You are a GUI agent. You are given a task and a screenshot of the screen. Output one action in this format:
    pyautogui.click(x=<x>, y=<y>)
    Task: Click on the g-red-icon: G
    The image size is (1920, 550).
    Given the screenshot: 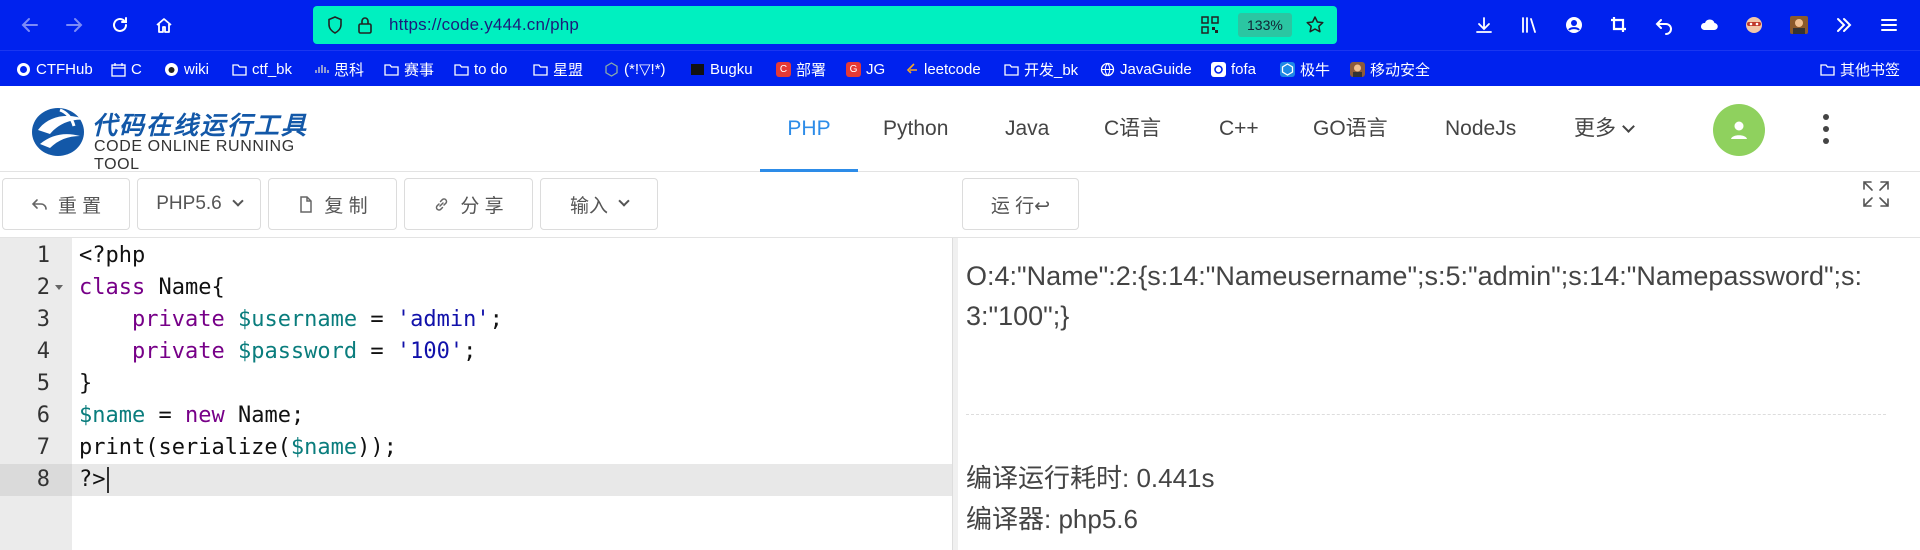 What is the action you would take?
    pyautogui.click(x=853, y=69)
    